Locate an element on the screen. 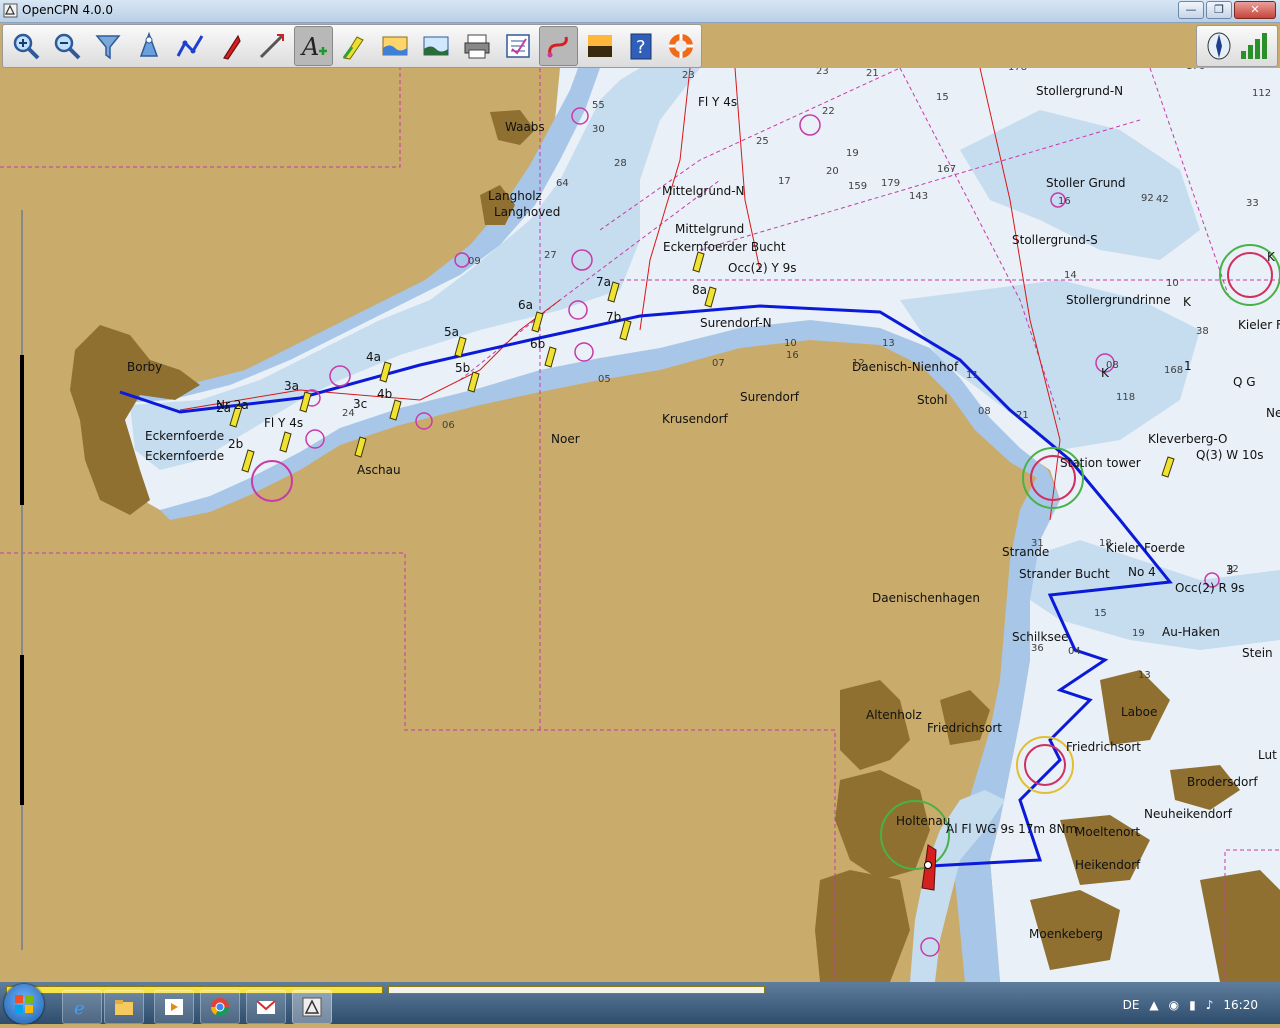  sounding-label: 07 is located at coordinates (718, 363).